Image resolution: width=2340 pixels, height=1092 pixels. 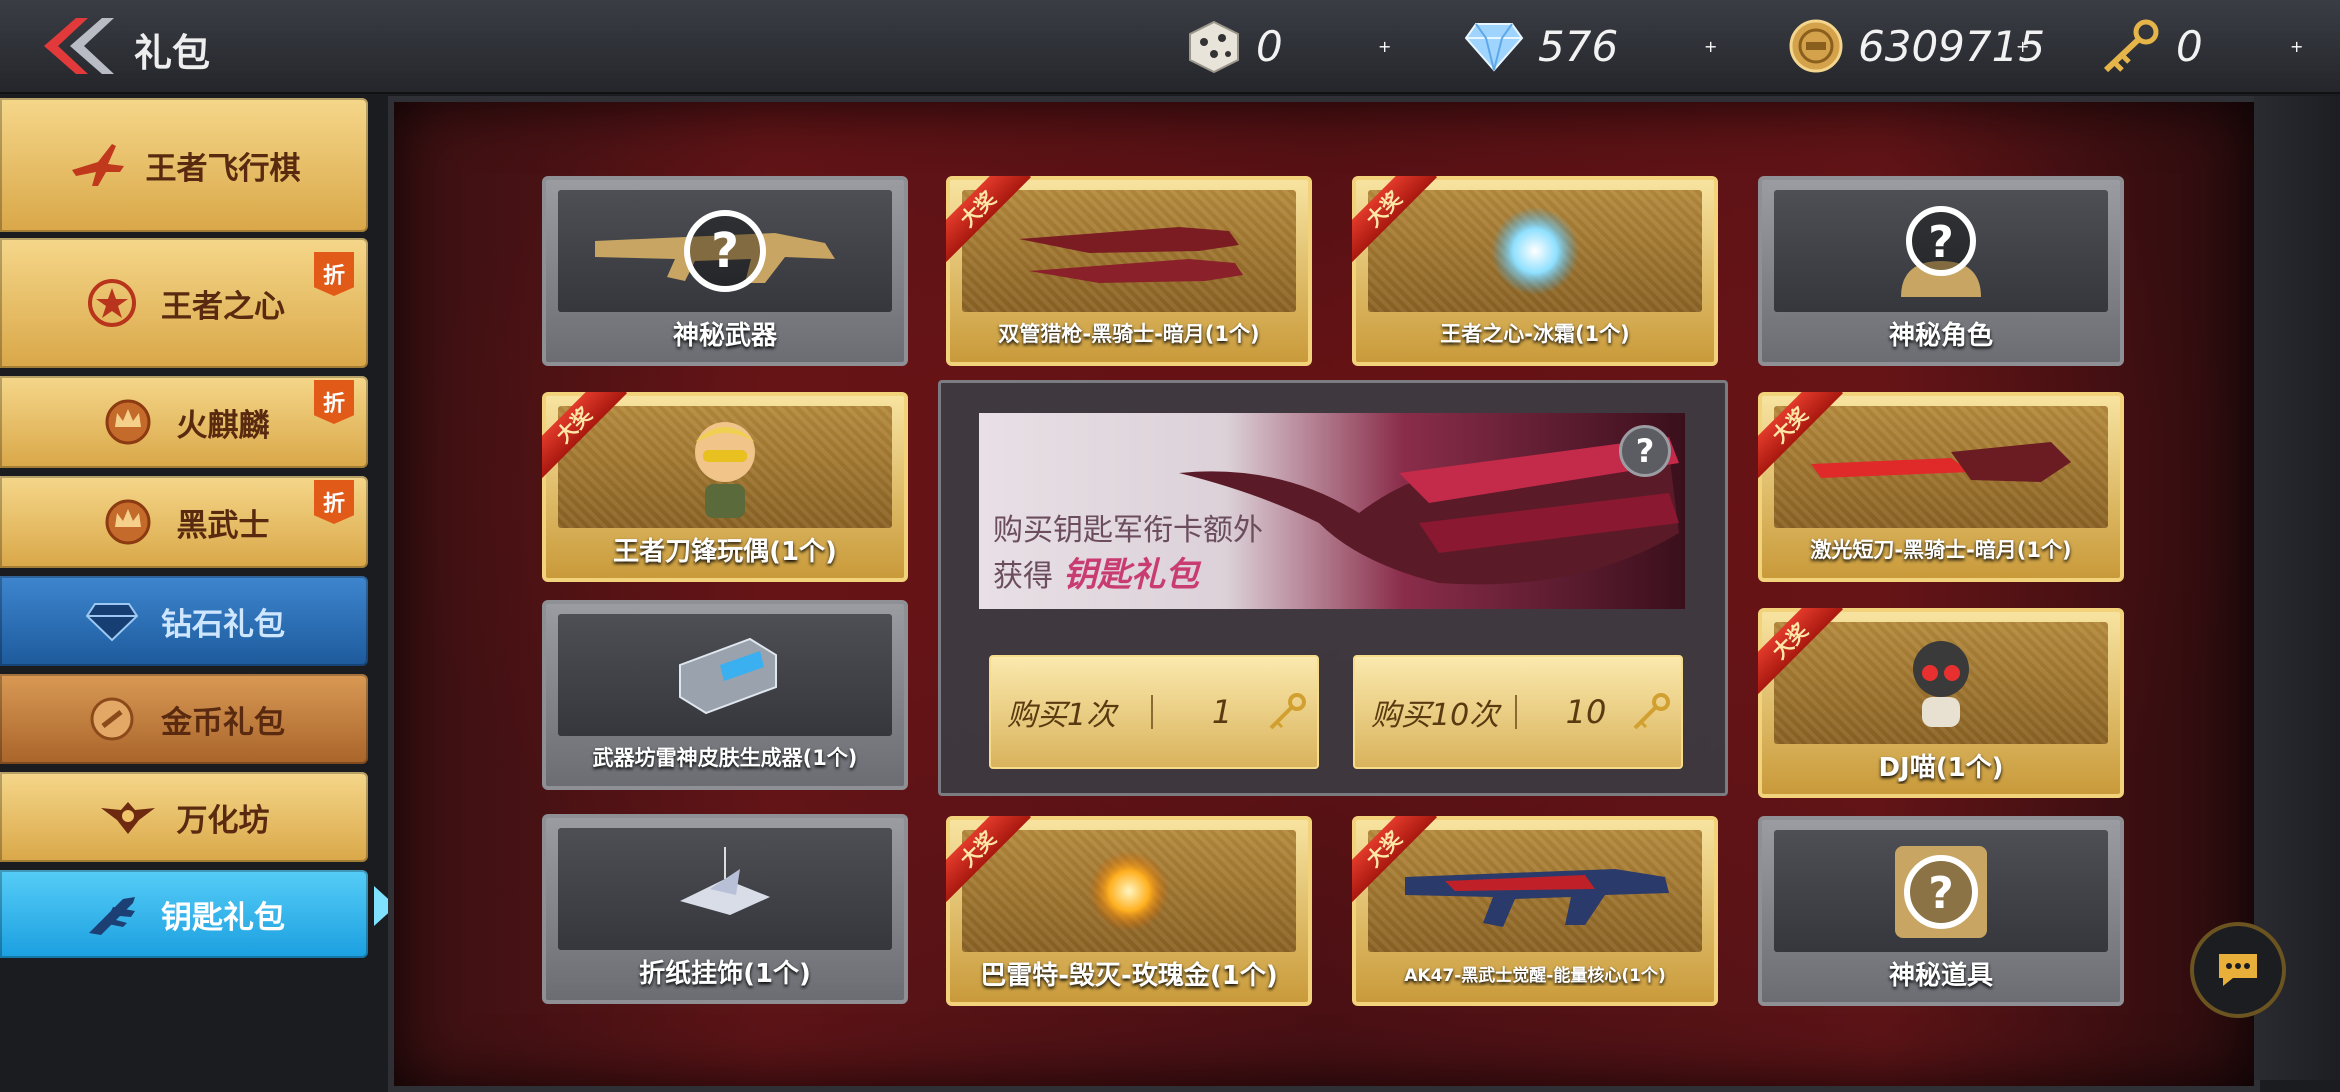 I want to click on skin-generator-icon, so click(x=728, y=676).